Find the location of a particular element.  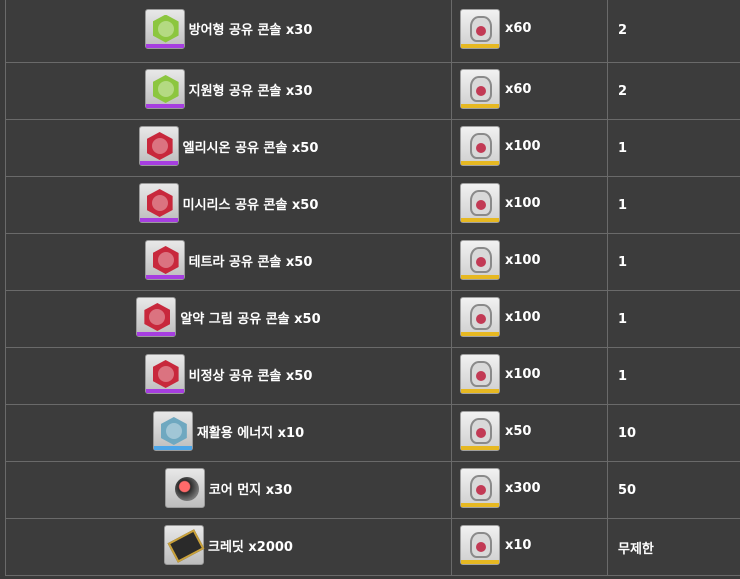

item-name: 알약 그림 공유 콘솔 x50 is located at coordinates (250, 319).